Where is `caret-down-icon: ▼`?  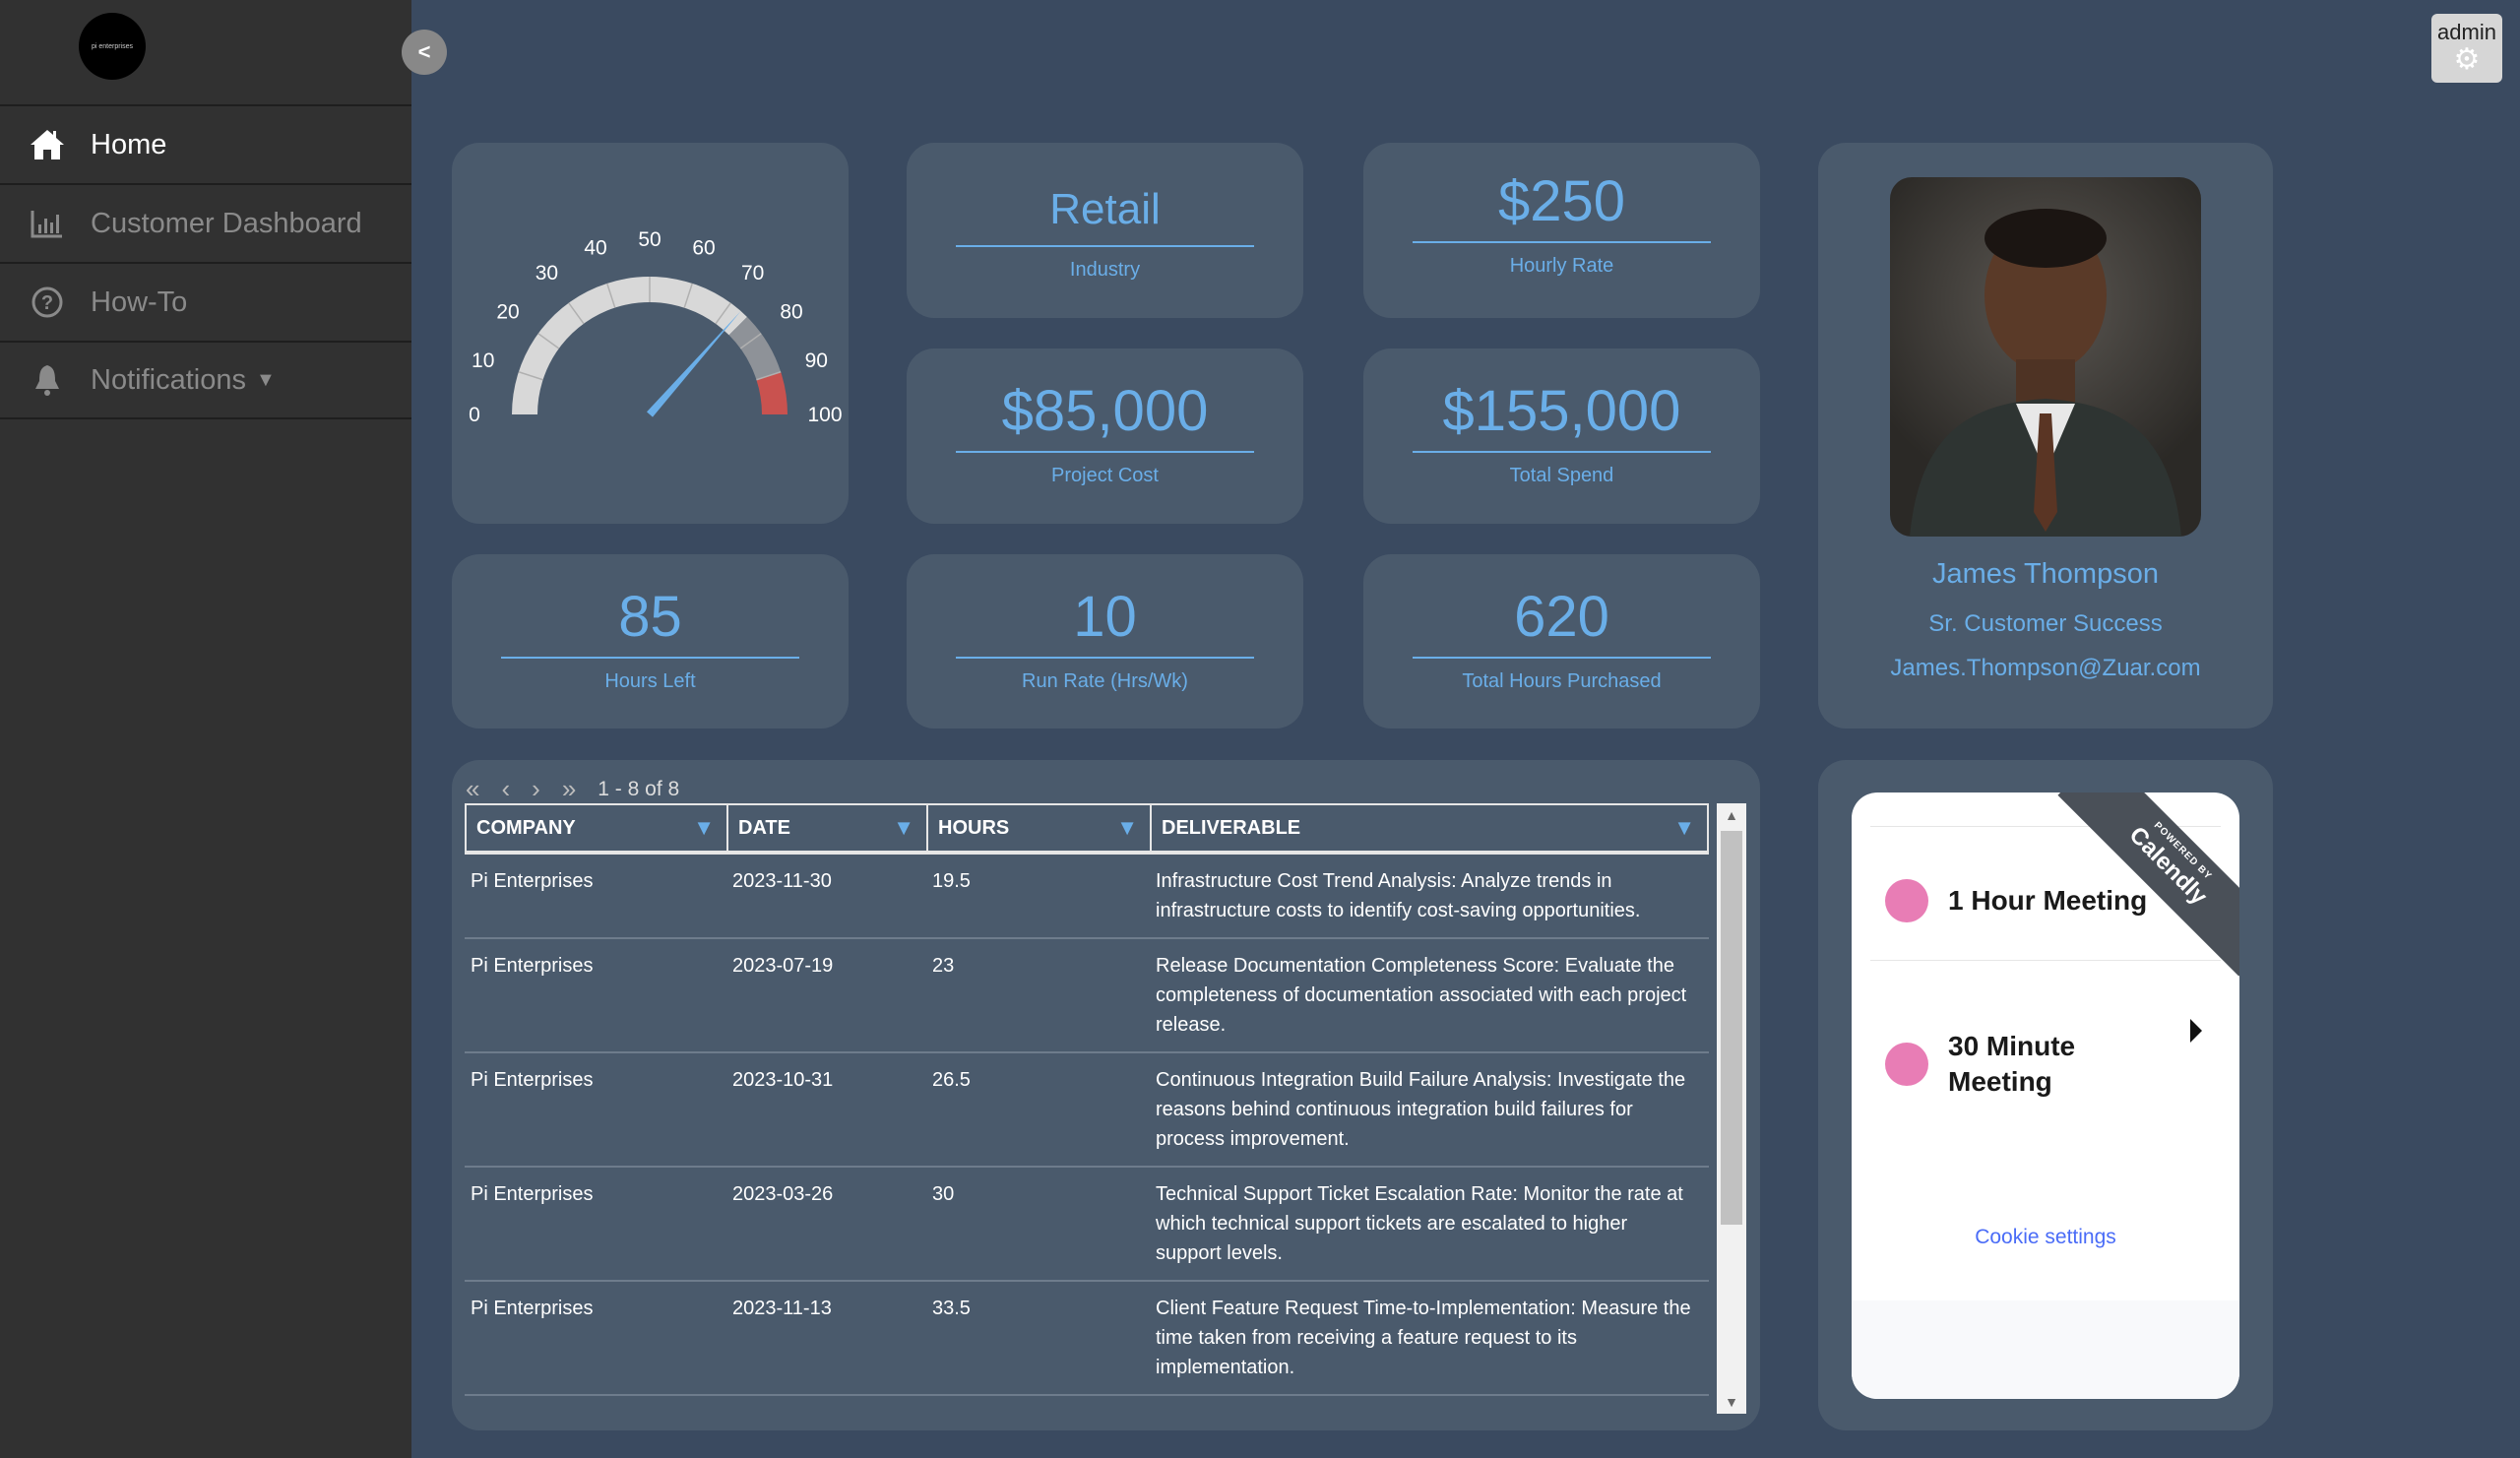 caret-down-icon: ▼ is located at coordinates (265, 379).